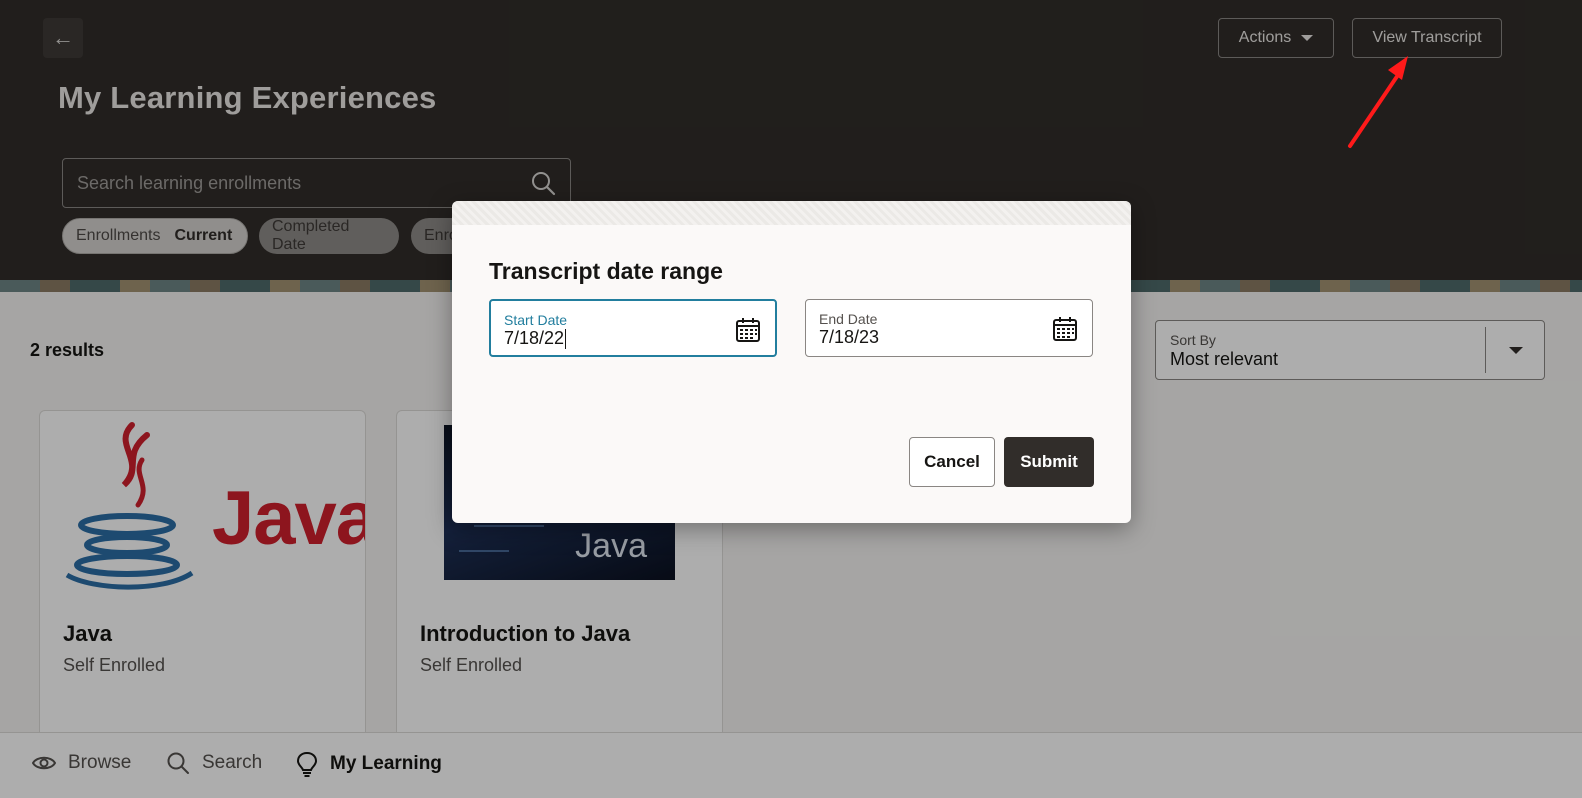 The height and width of the screenshot is (798, 1582). I want to click on start-date-value: 7/18/22, so click(534, 338).